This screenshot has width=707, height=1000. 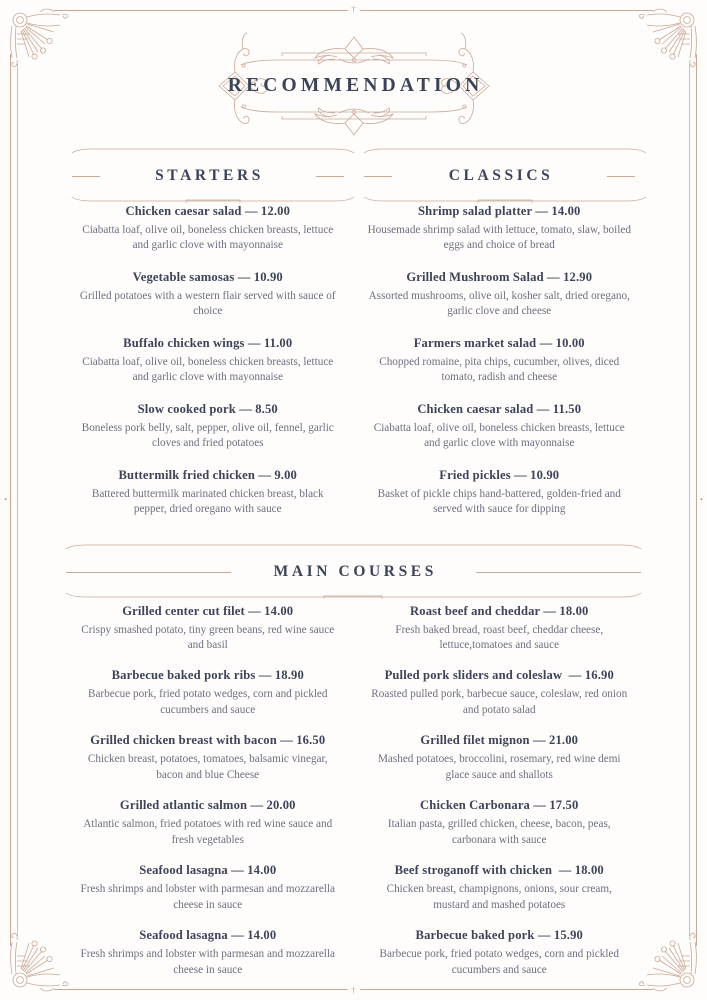 I want to click on item-name: Pulled pork sliders and coleslaw — 16.90, so click(x=499, y=675).